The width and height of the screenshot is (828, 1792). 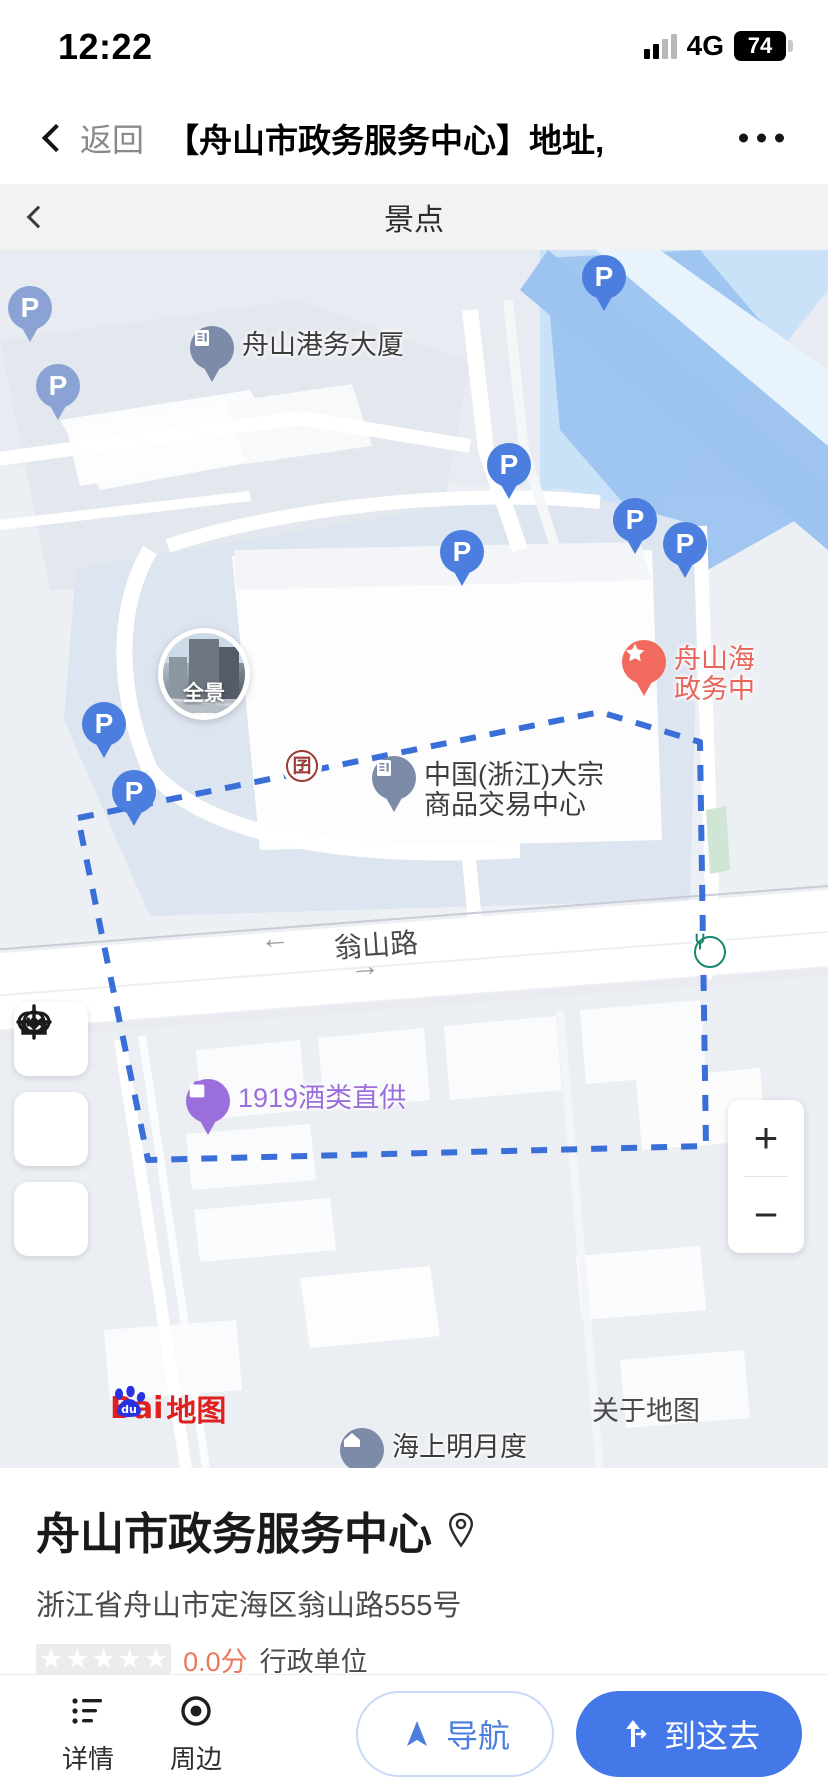 What do you see at coordinates (362, 1448) in the screenshot?
I see `home-pin-icon` at bounding box center [362, 1448].